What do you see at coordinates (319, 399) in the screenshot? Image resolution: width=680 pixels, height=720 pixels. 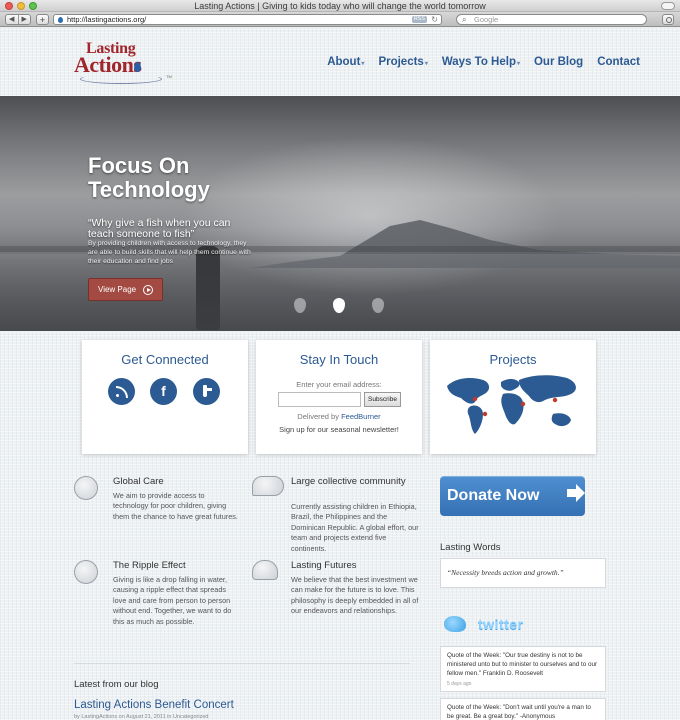 I see `email-field` at bounding box center [319, 399].